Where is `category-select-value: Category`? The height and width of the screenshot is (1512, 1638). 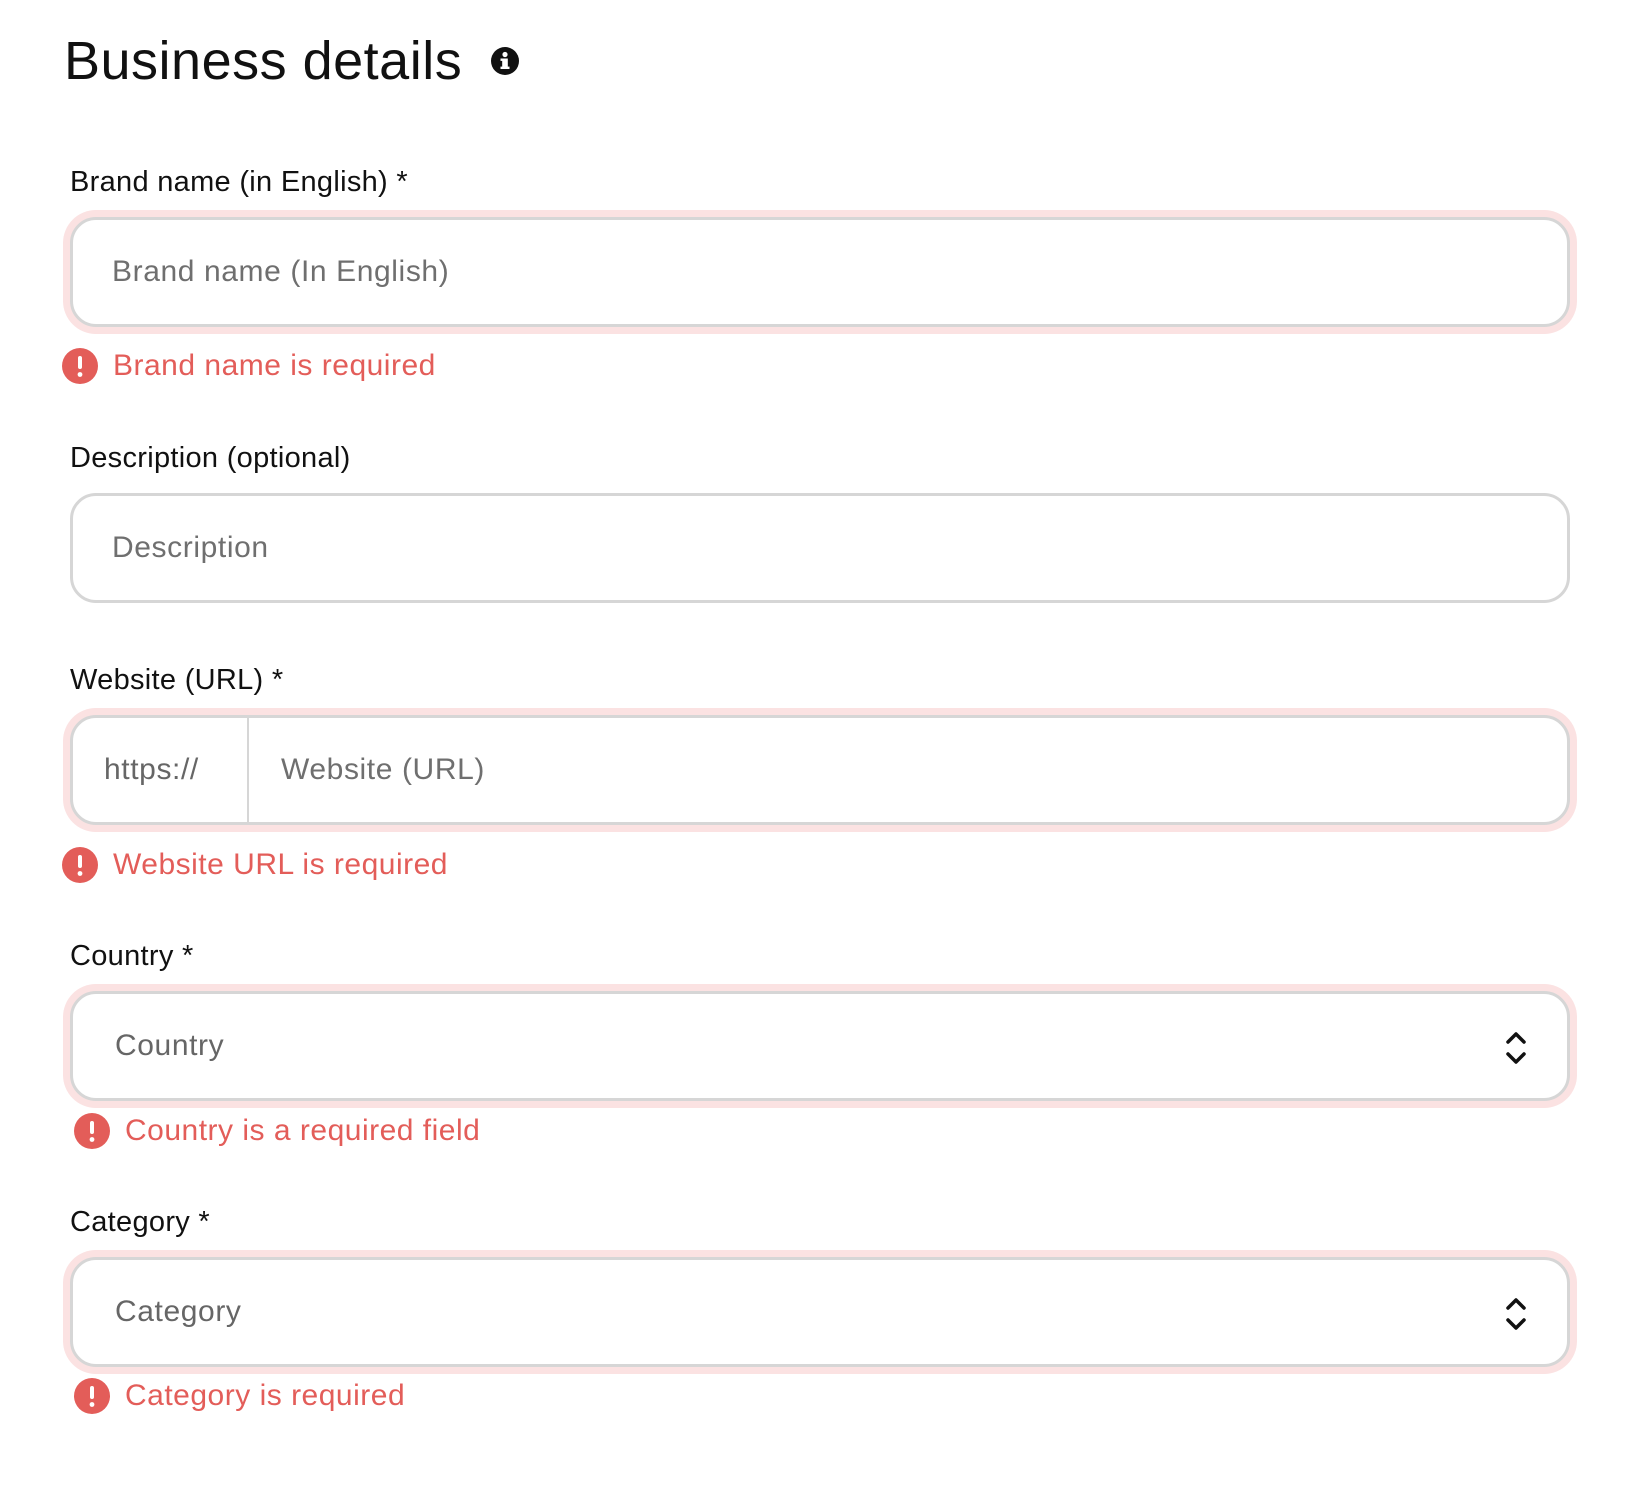 category-select-value: Category is located at coordinates (178, 1311).